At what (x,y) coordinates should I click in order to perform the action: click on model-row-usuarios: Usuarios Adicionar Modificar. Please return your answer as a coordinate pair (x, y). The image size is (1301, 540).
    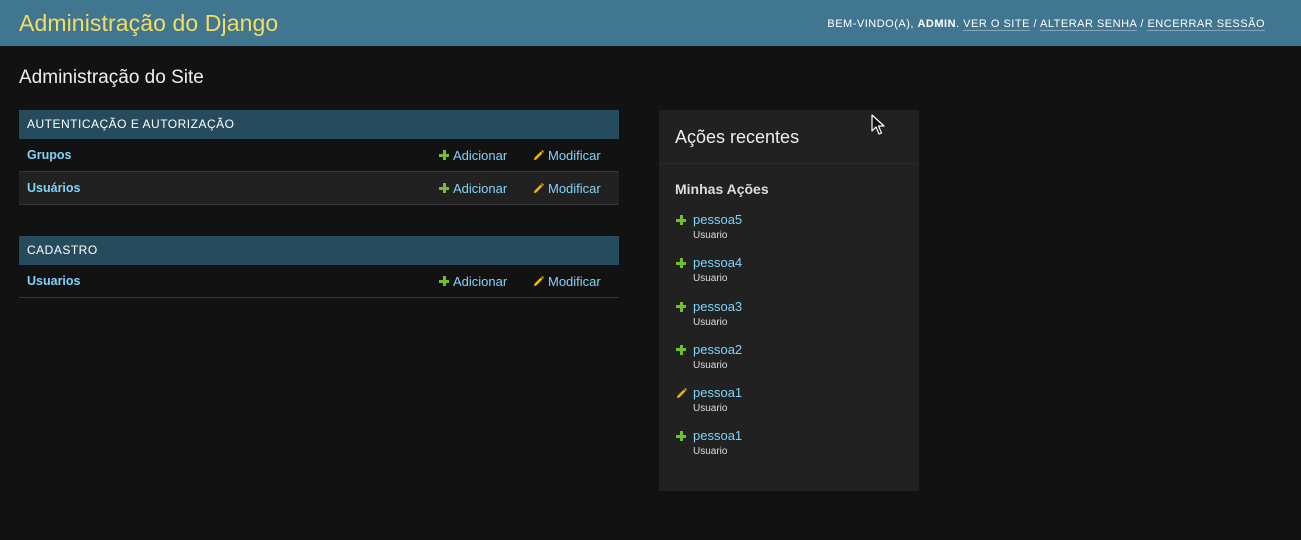
    Looking at the image, I should click on (319, 281).